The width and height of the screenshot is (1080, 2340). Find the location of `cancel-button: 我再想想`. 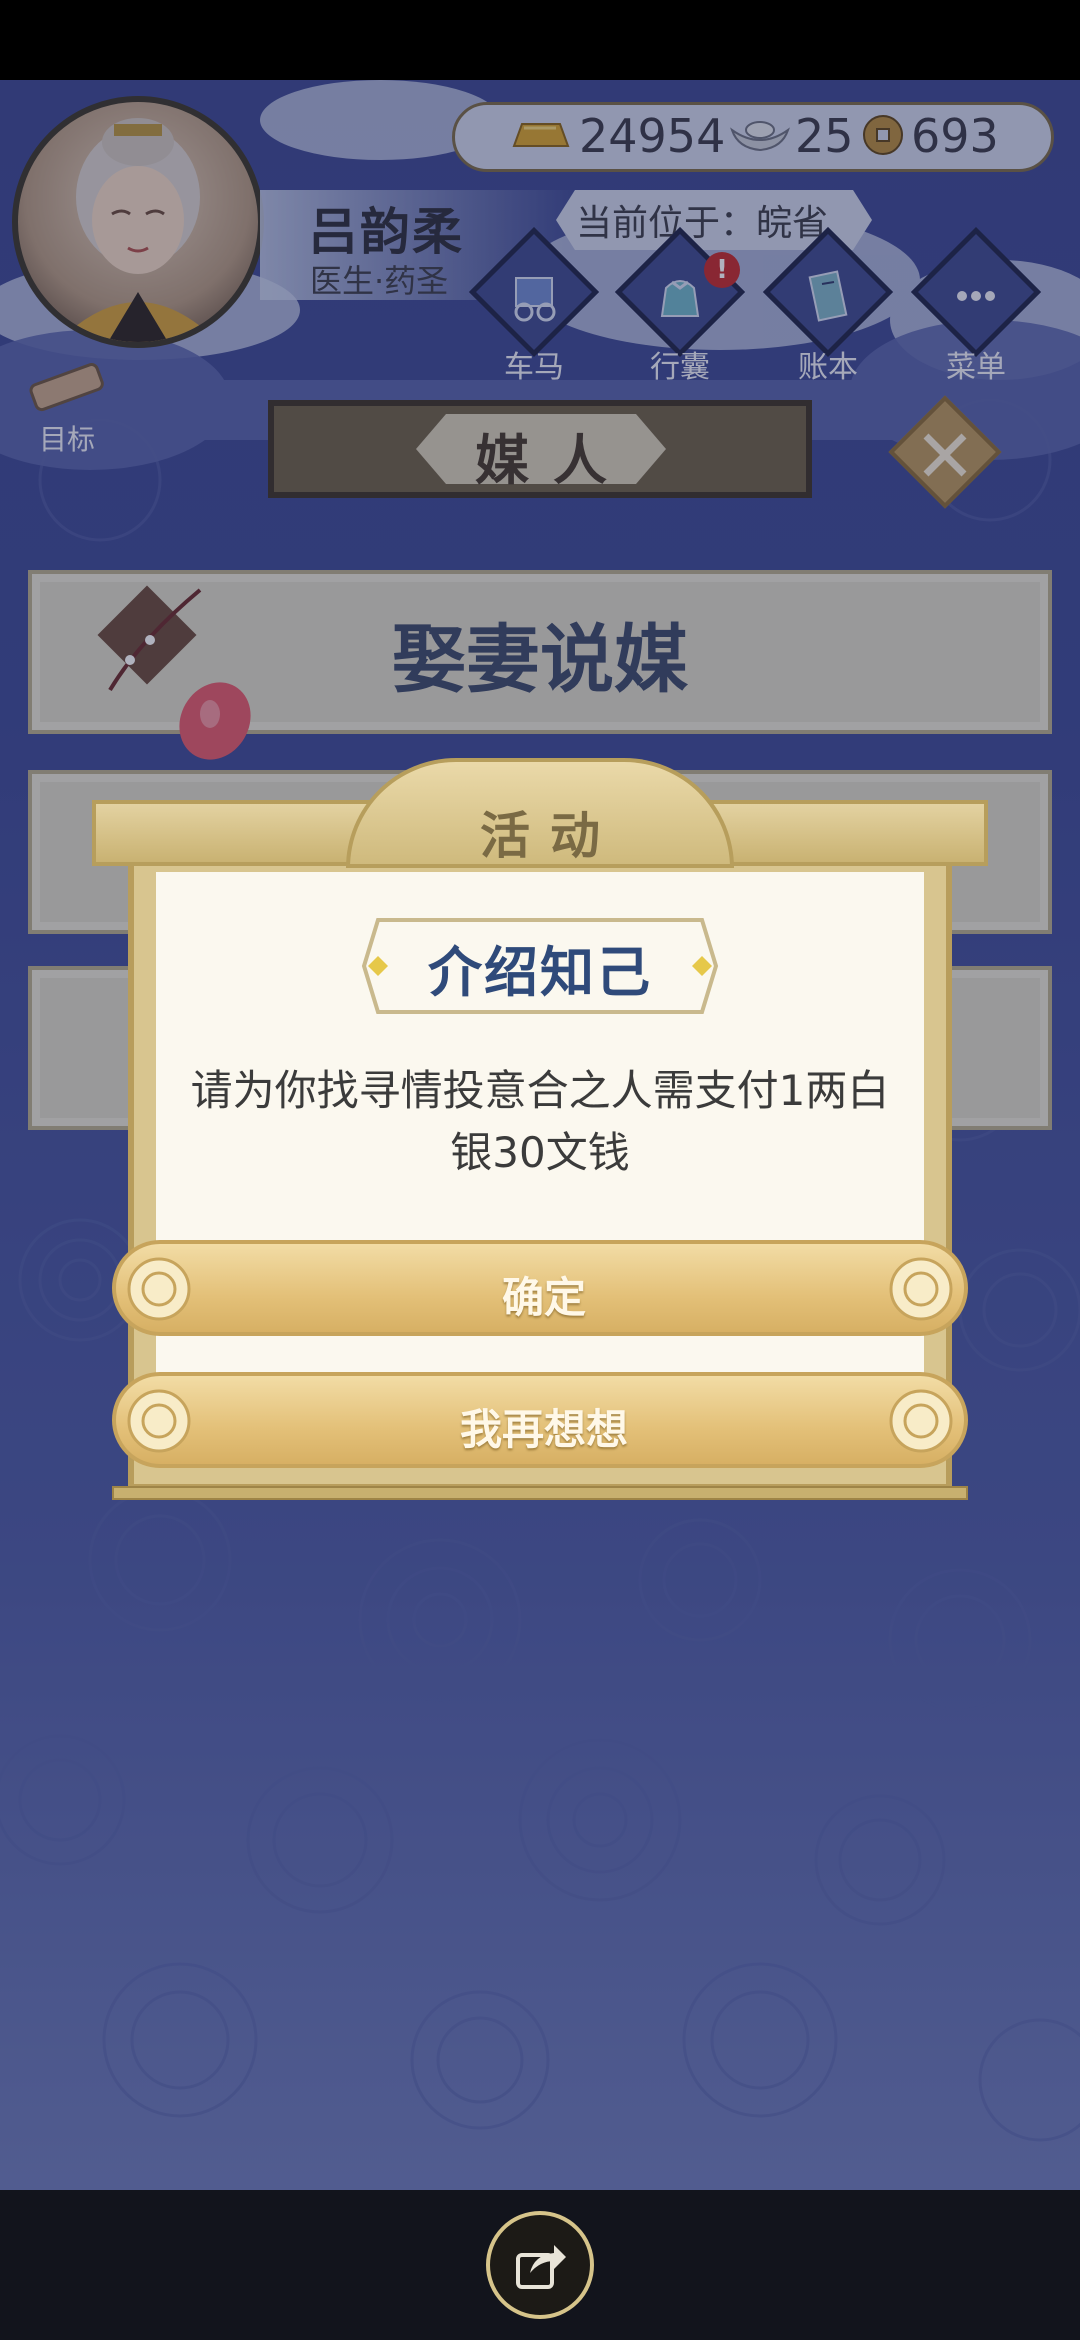

cancel-button: 我再想想 is located at coordinates (540, 1420).